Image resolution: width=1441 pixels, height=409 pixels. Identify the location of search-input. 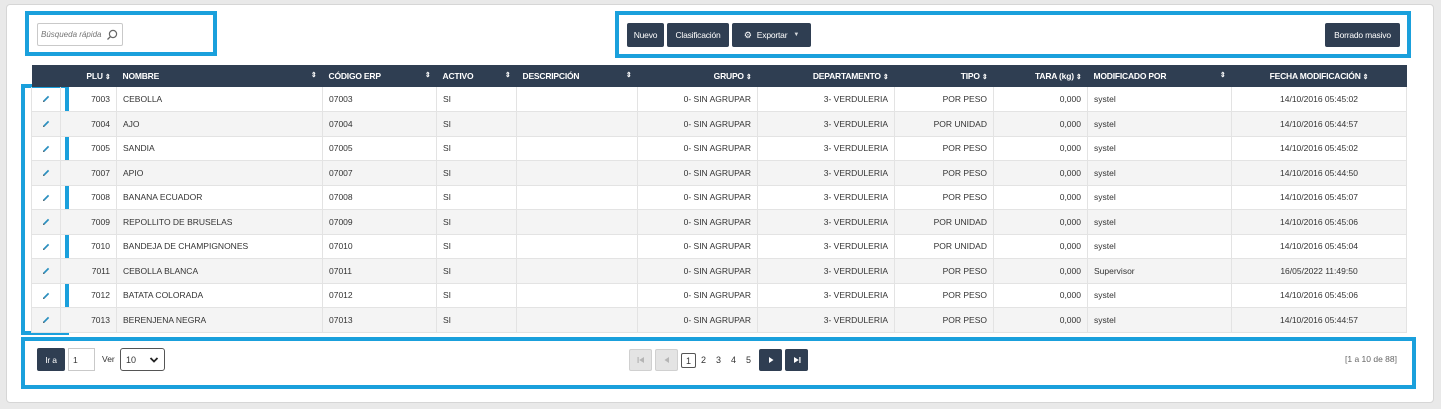
(72, 34).